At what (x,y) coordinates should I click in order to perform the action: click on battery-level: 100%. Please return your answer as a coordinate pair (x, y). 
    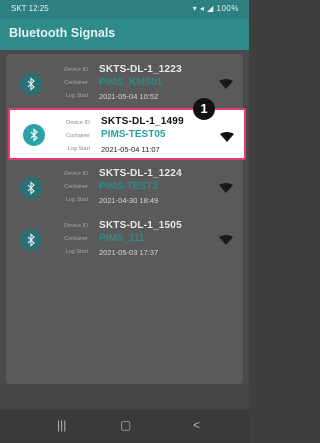
    Looking at the image, I should click on (227, 8).